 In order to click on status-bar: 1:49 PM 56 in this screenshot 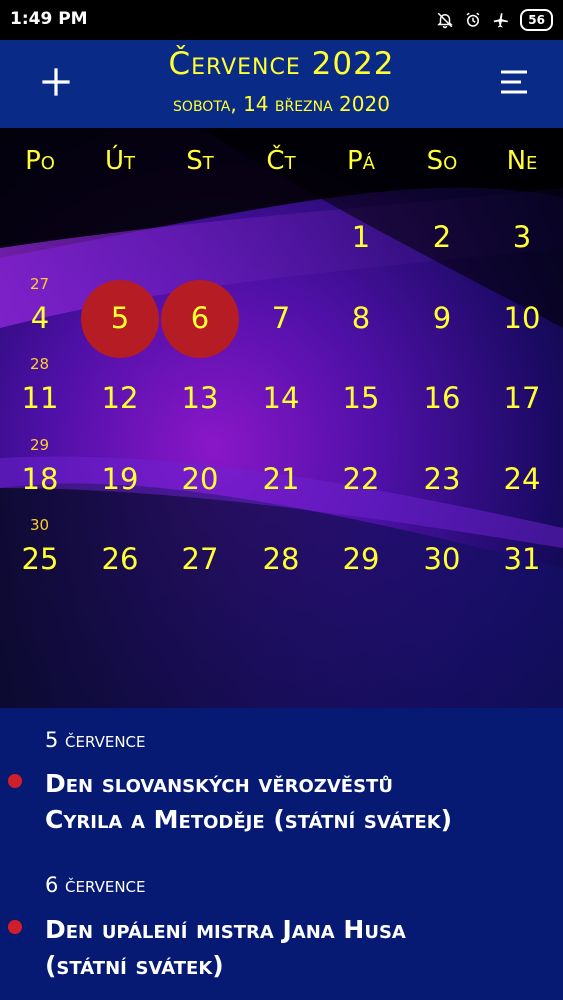, I will do `click(281, 20)`.